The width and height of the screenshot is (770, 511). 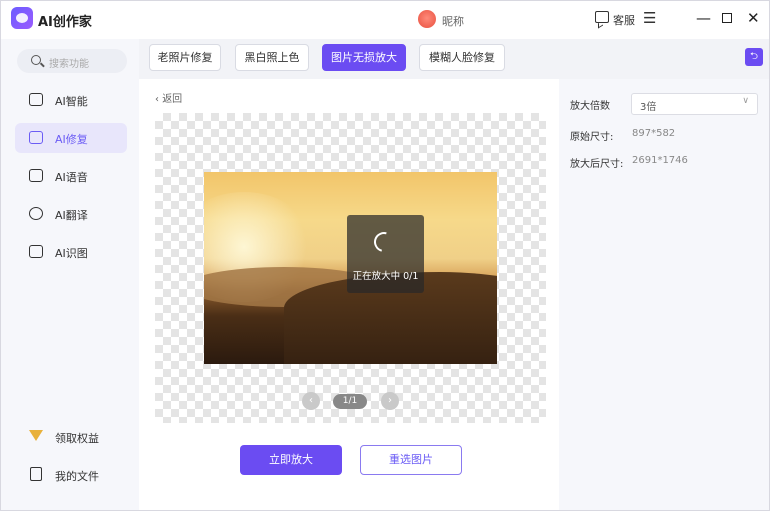 I want to click on original-size-label: 原始尺寸:, so click(x=592, y=137).